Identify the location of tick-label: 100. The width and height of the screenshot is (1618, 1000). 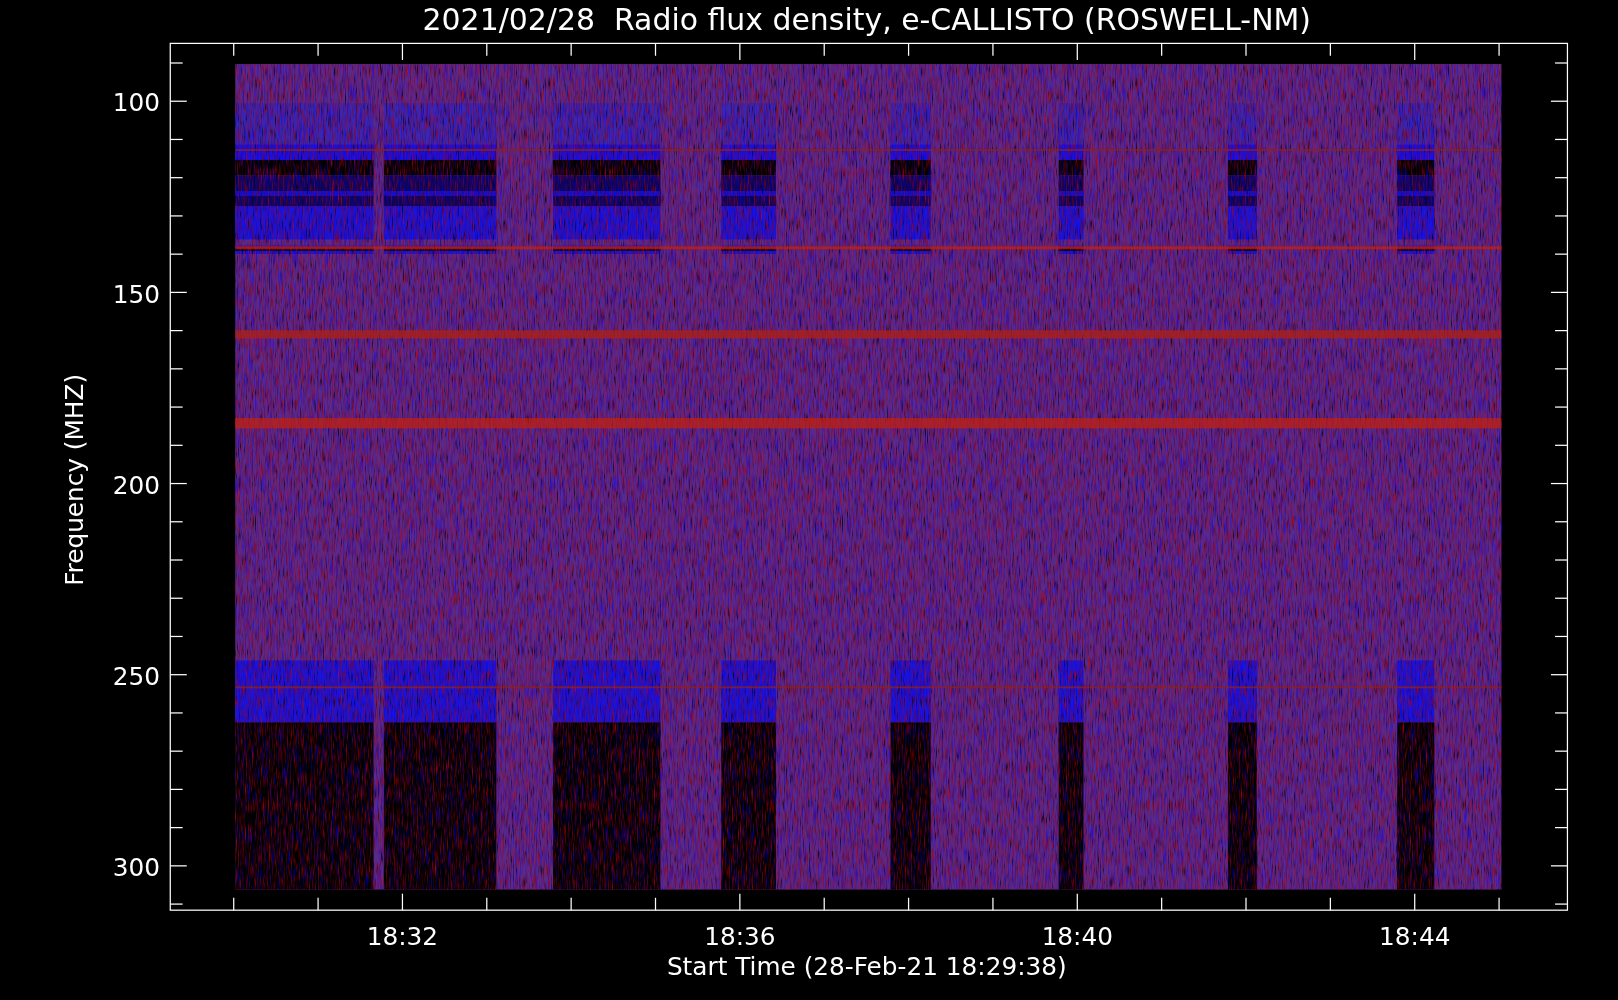
(136, 103).